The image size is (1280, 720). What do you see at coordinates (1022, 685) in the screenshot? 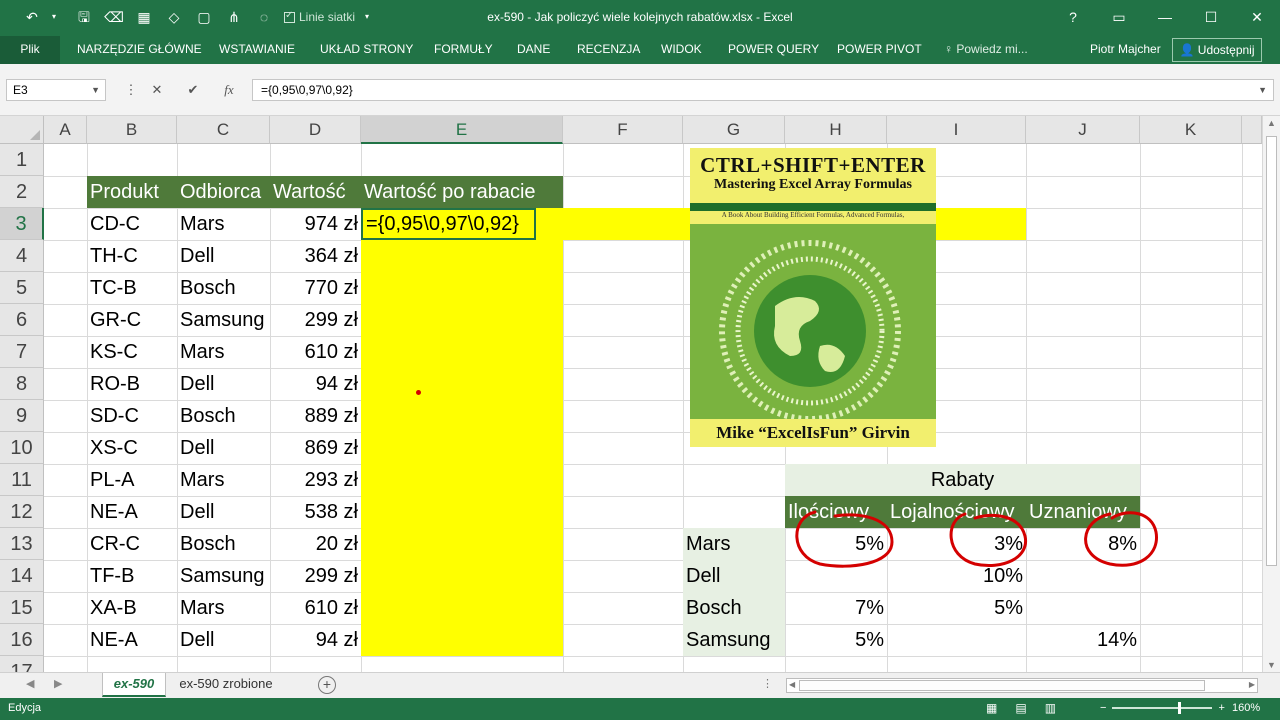
I see `horizontal-scrollbar: ◀ ▶` at bounding box center [1022, 685].